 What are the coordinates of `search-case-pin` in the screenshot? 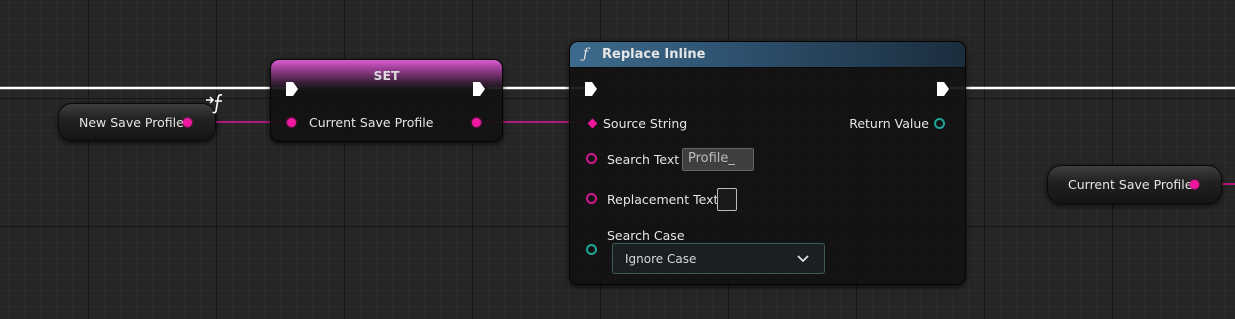 It's located at (591, 249).